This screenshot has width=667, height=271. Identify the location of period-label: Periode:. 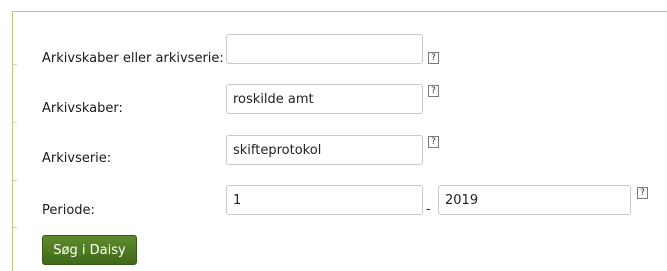
(68, 210).